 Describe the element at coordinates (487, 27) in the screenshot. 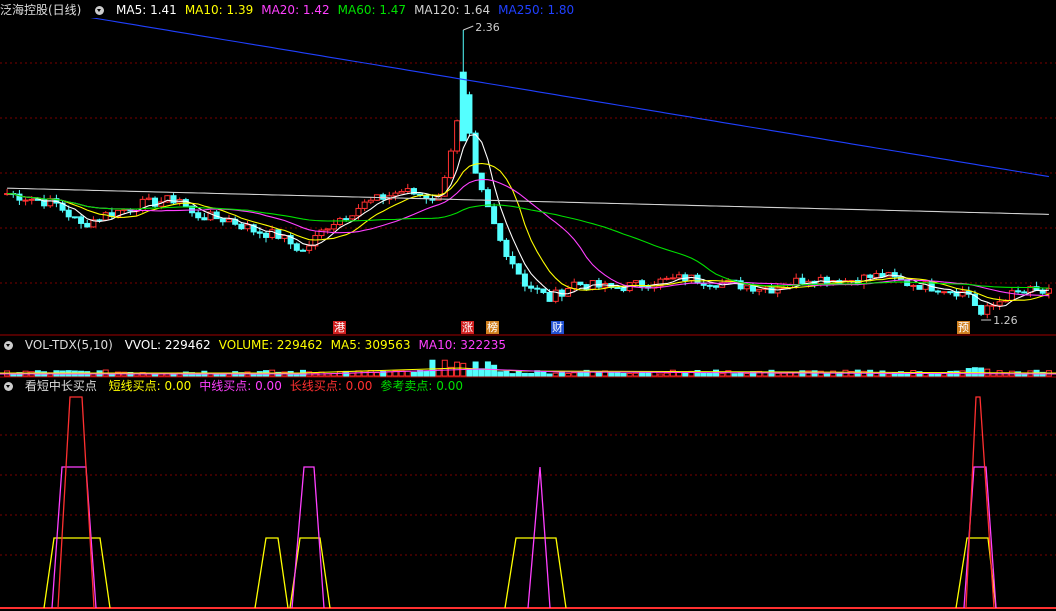

I see `high-price-label: 2.36` at that location.